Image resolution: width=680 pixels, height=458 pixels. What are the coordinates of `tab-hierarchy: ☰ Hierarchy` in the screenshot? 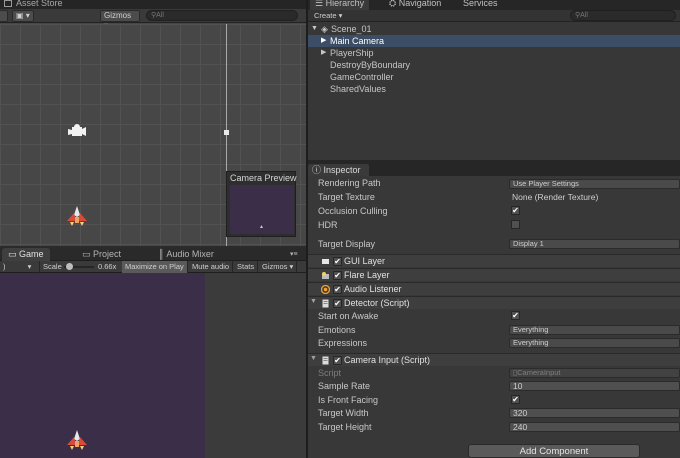 It's located at (340, 5).